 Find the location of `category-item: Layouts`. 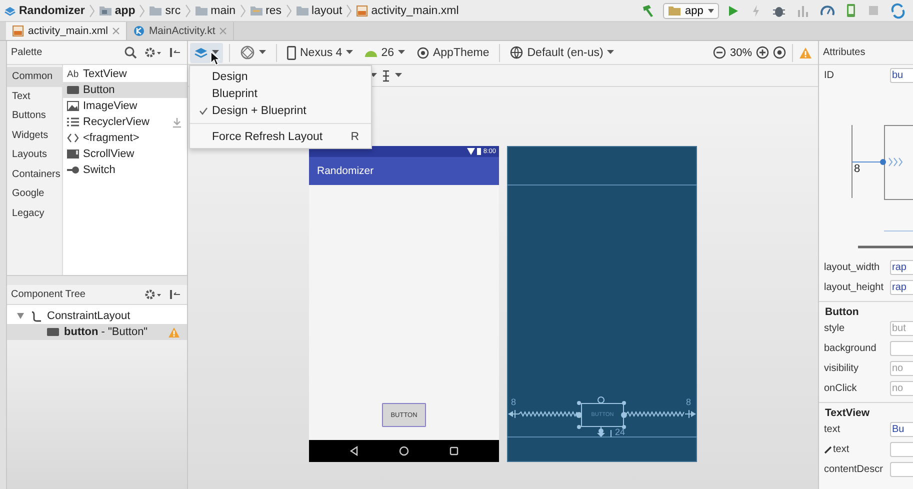

category-item: Layouts is located at coordinates (34, 154).